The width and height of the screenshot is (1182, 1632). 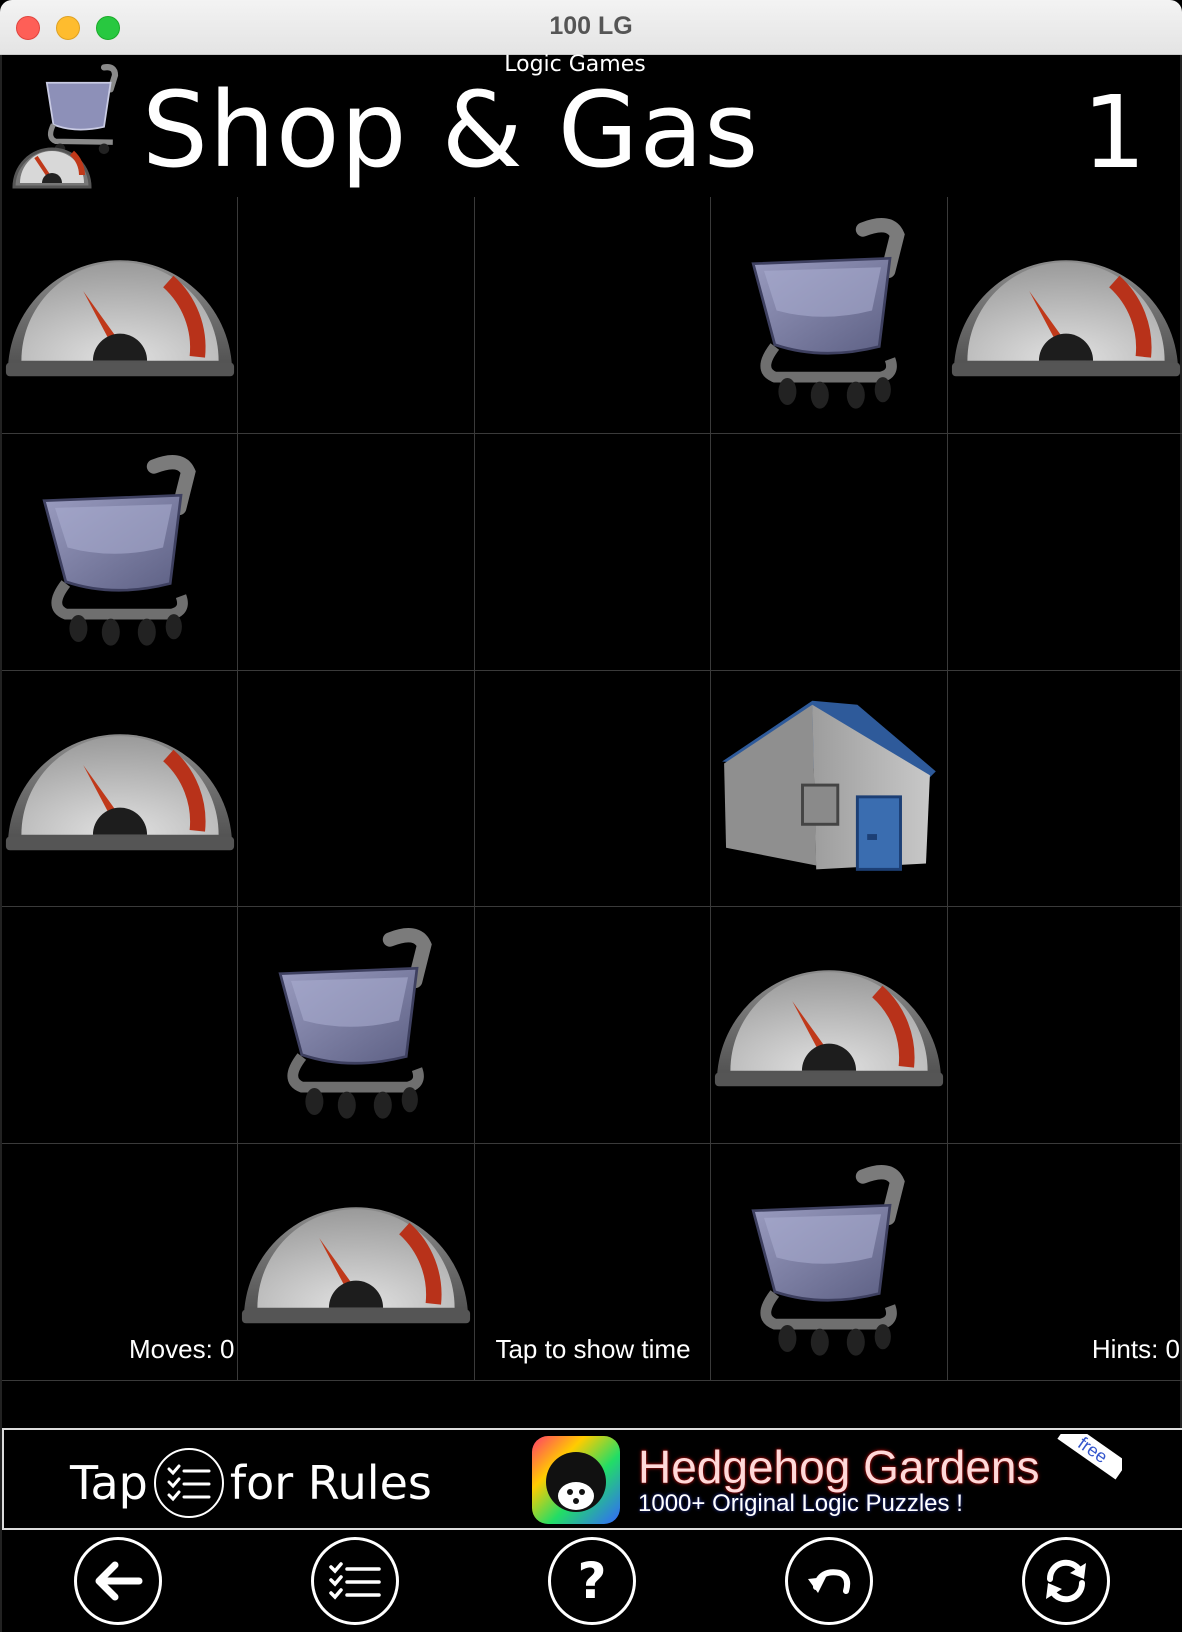 I want to click on rules-list-icon, so click(x=355, y=1581).